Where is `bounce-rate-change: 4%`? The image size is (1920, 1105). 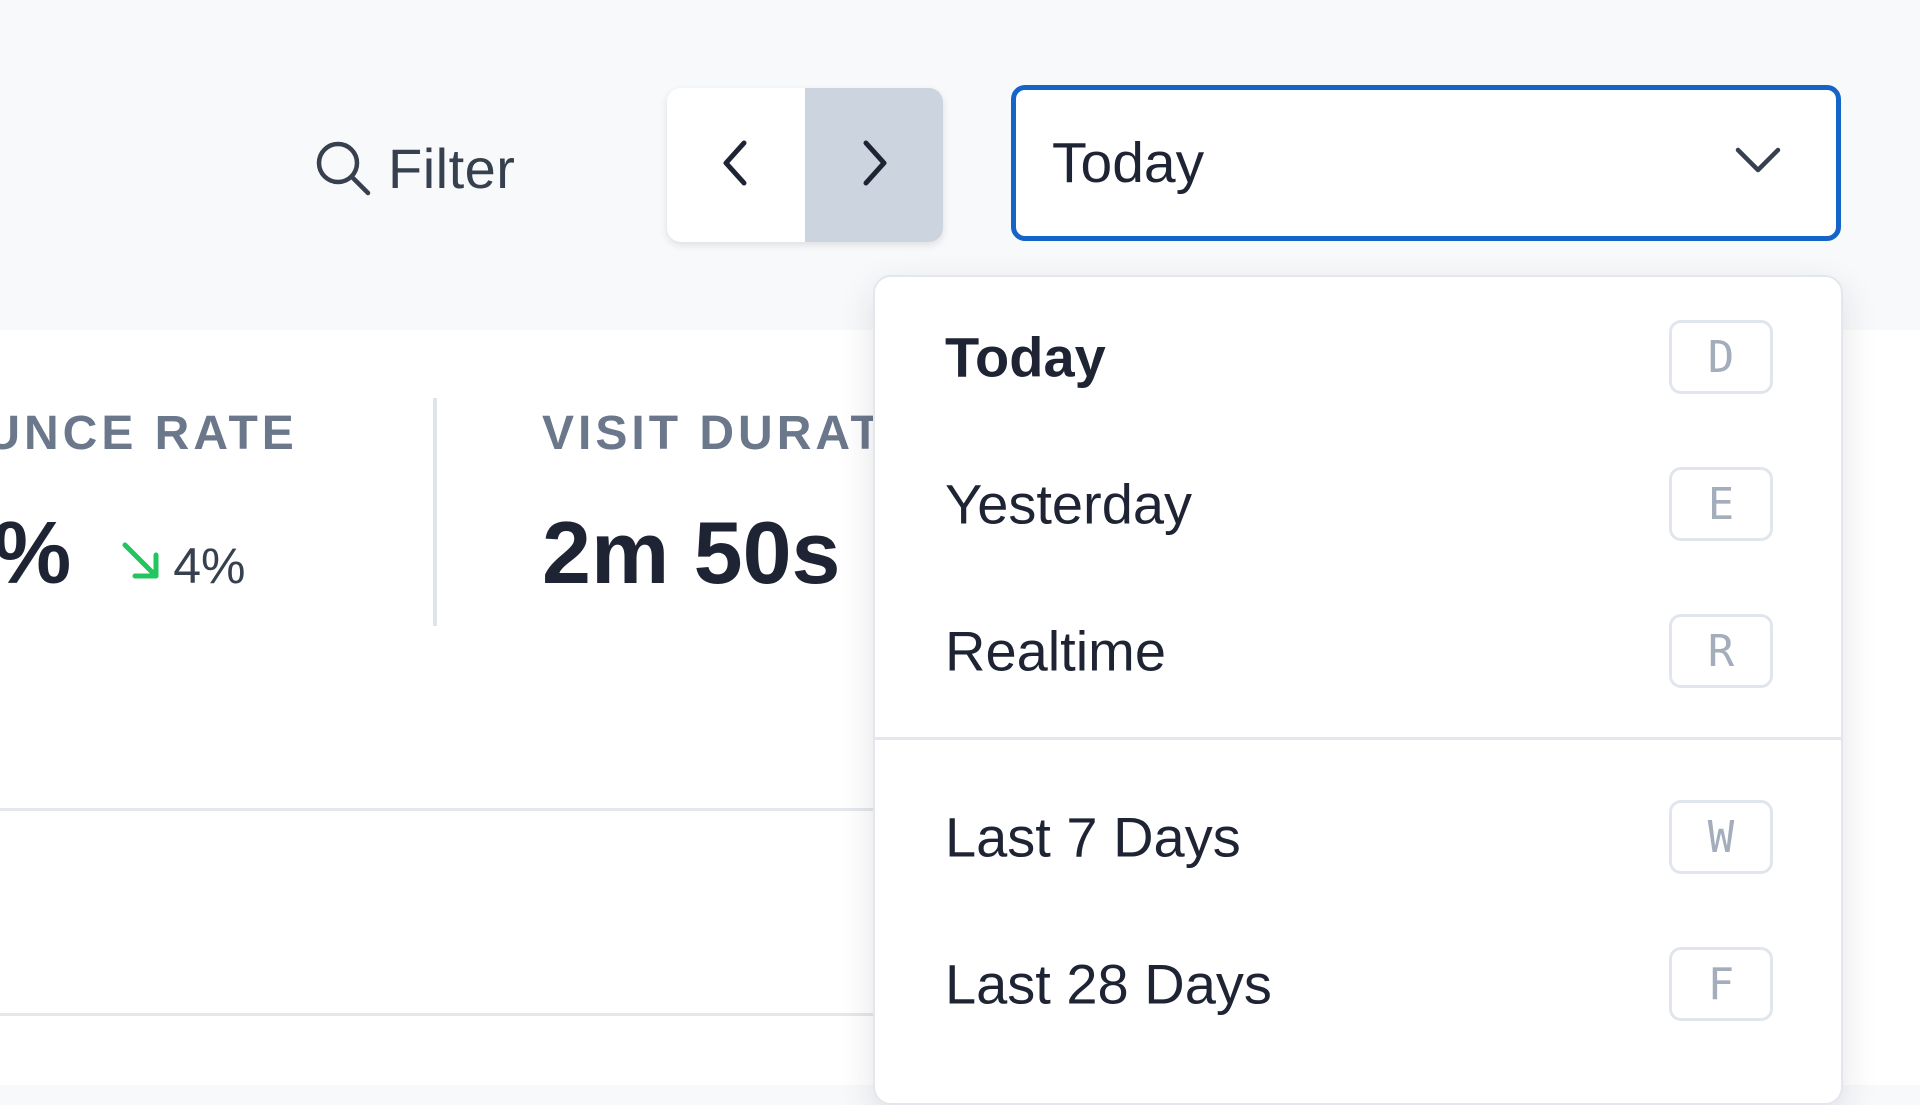 bounce-rate-change: 4% is located at coordinates (182, 566).